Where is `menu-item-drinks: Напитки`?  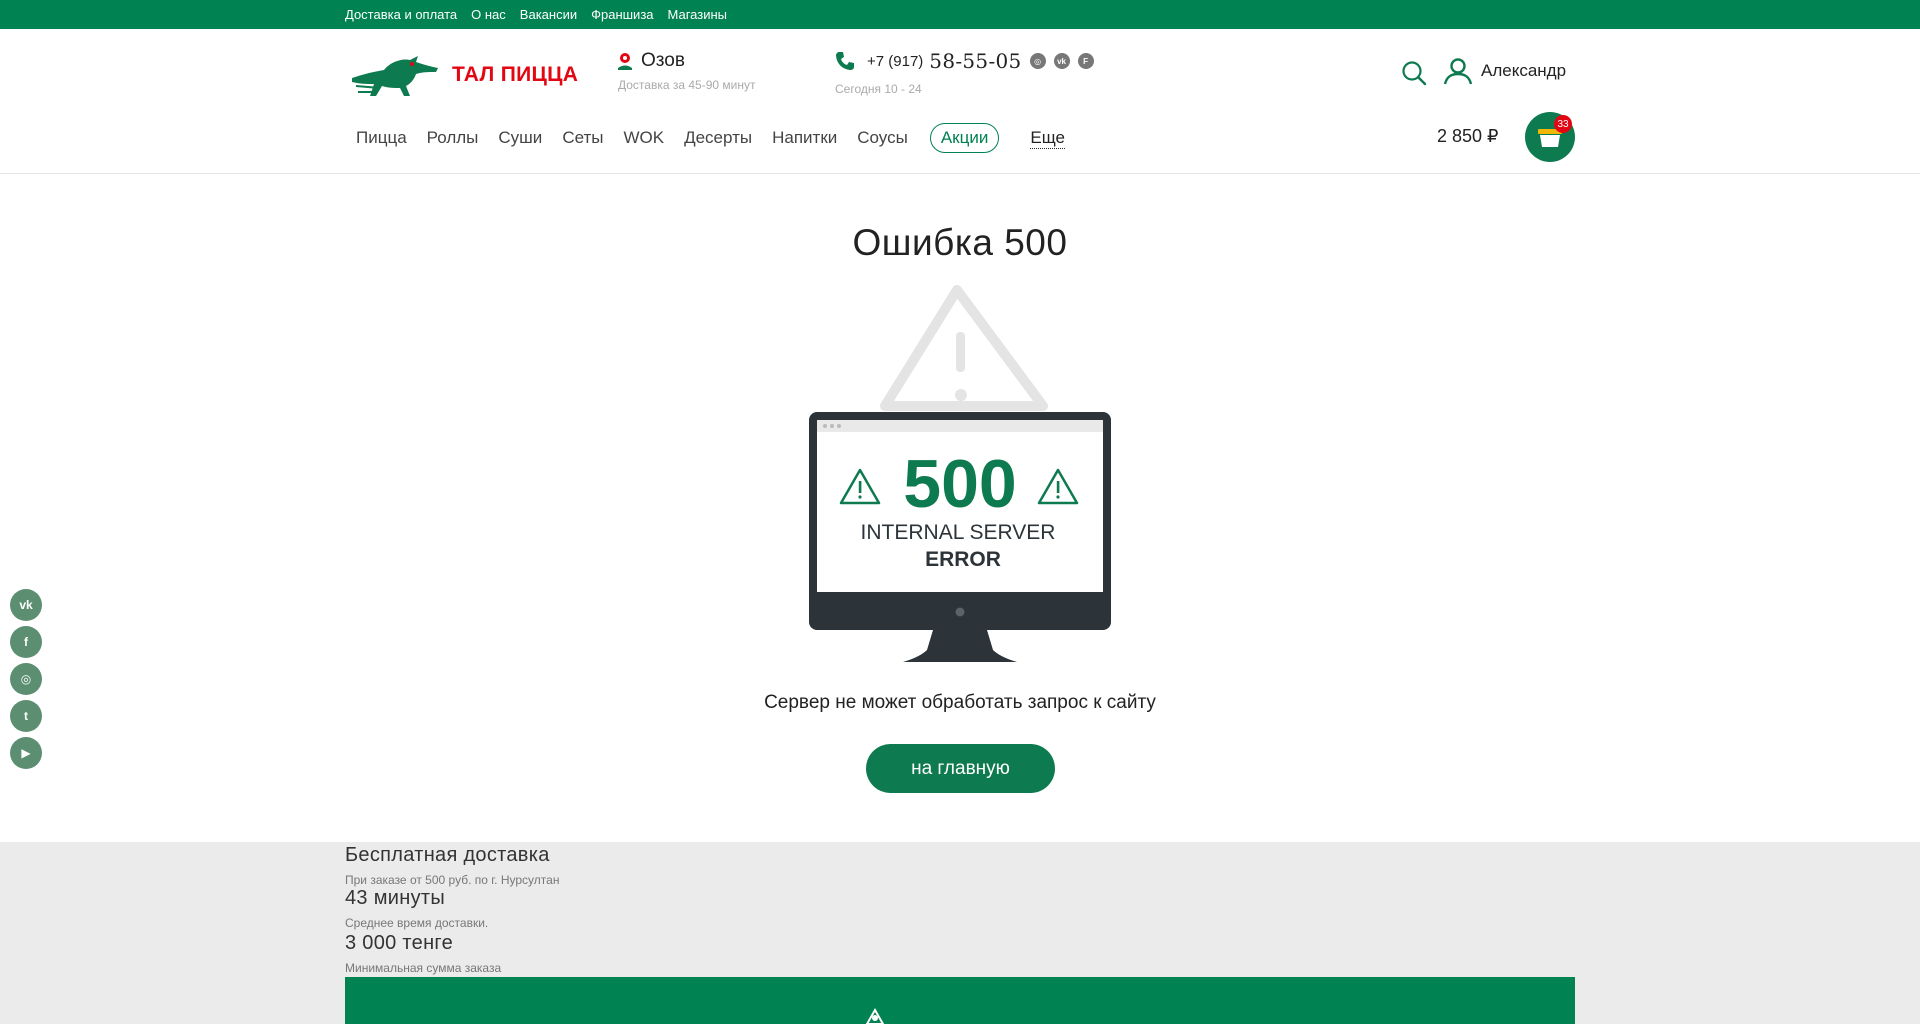
menu-item-drinks: Напитки is located at coordinates (804, 138).